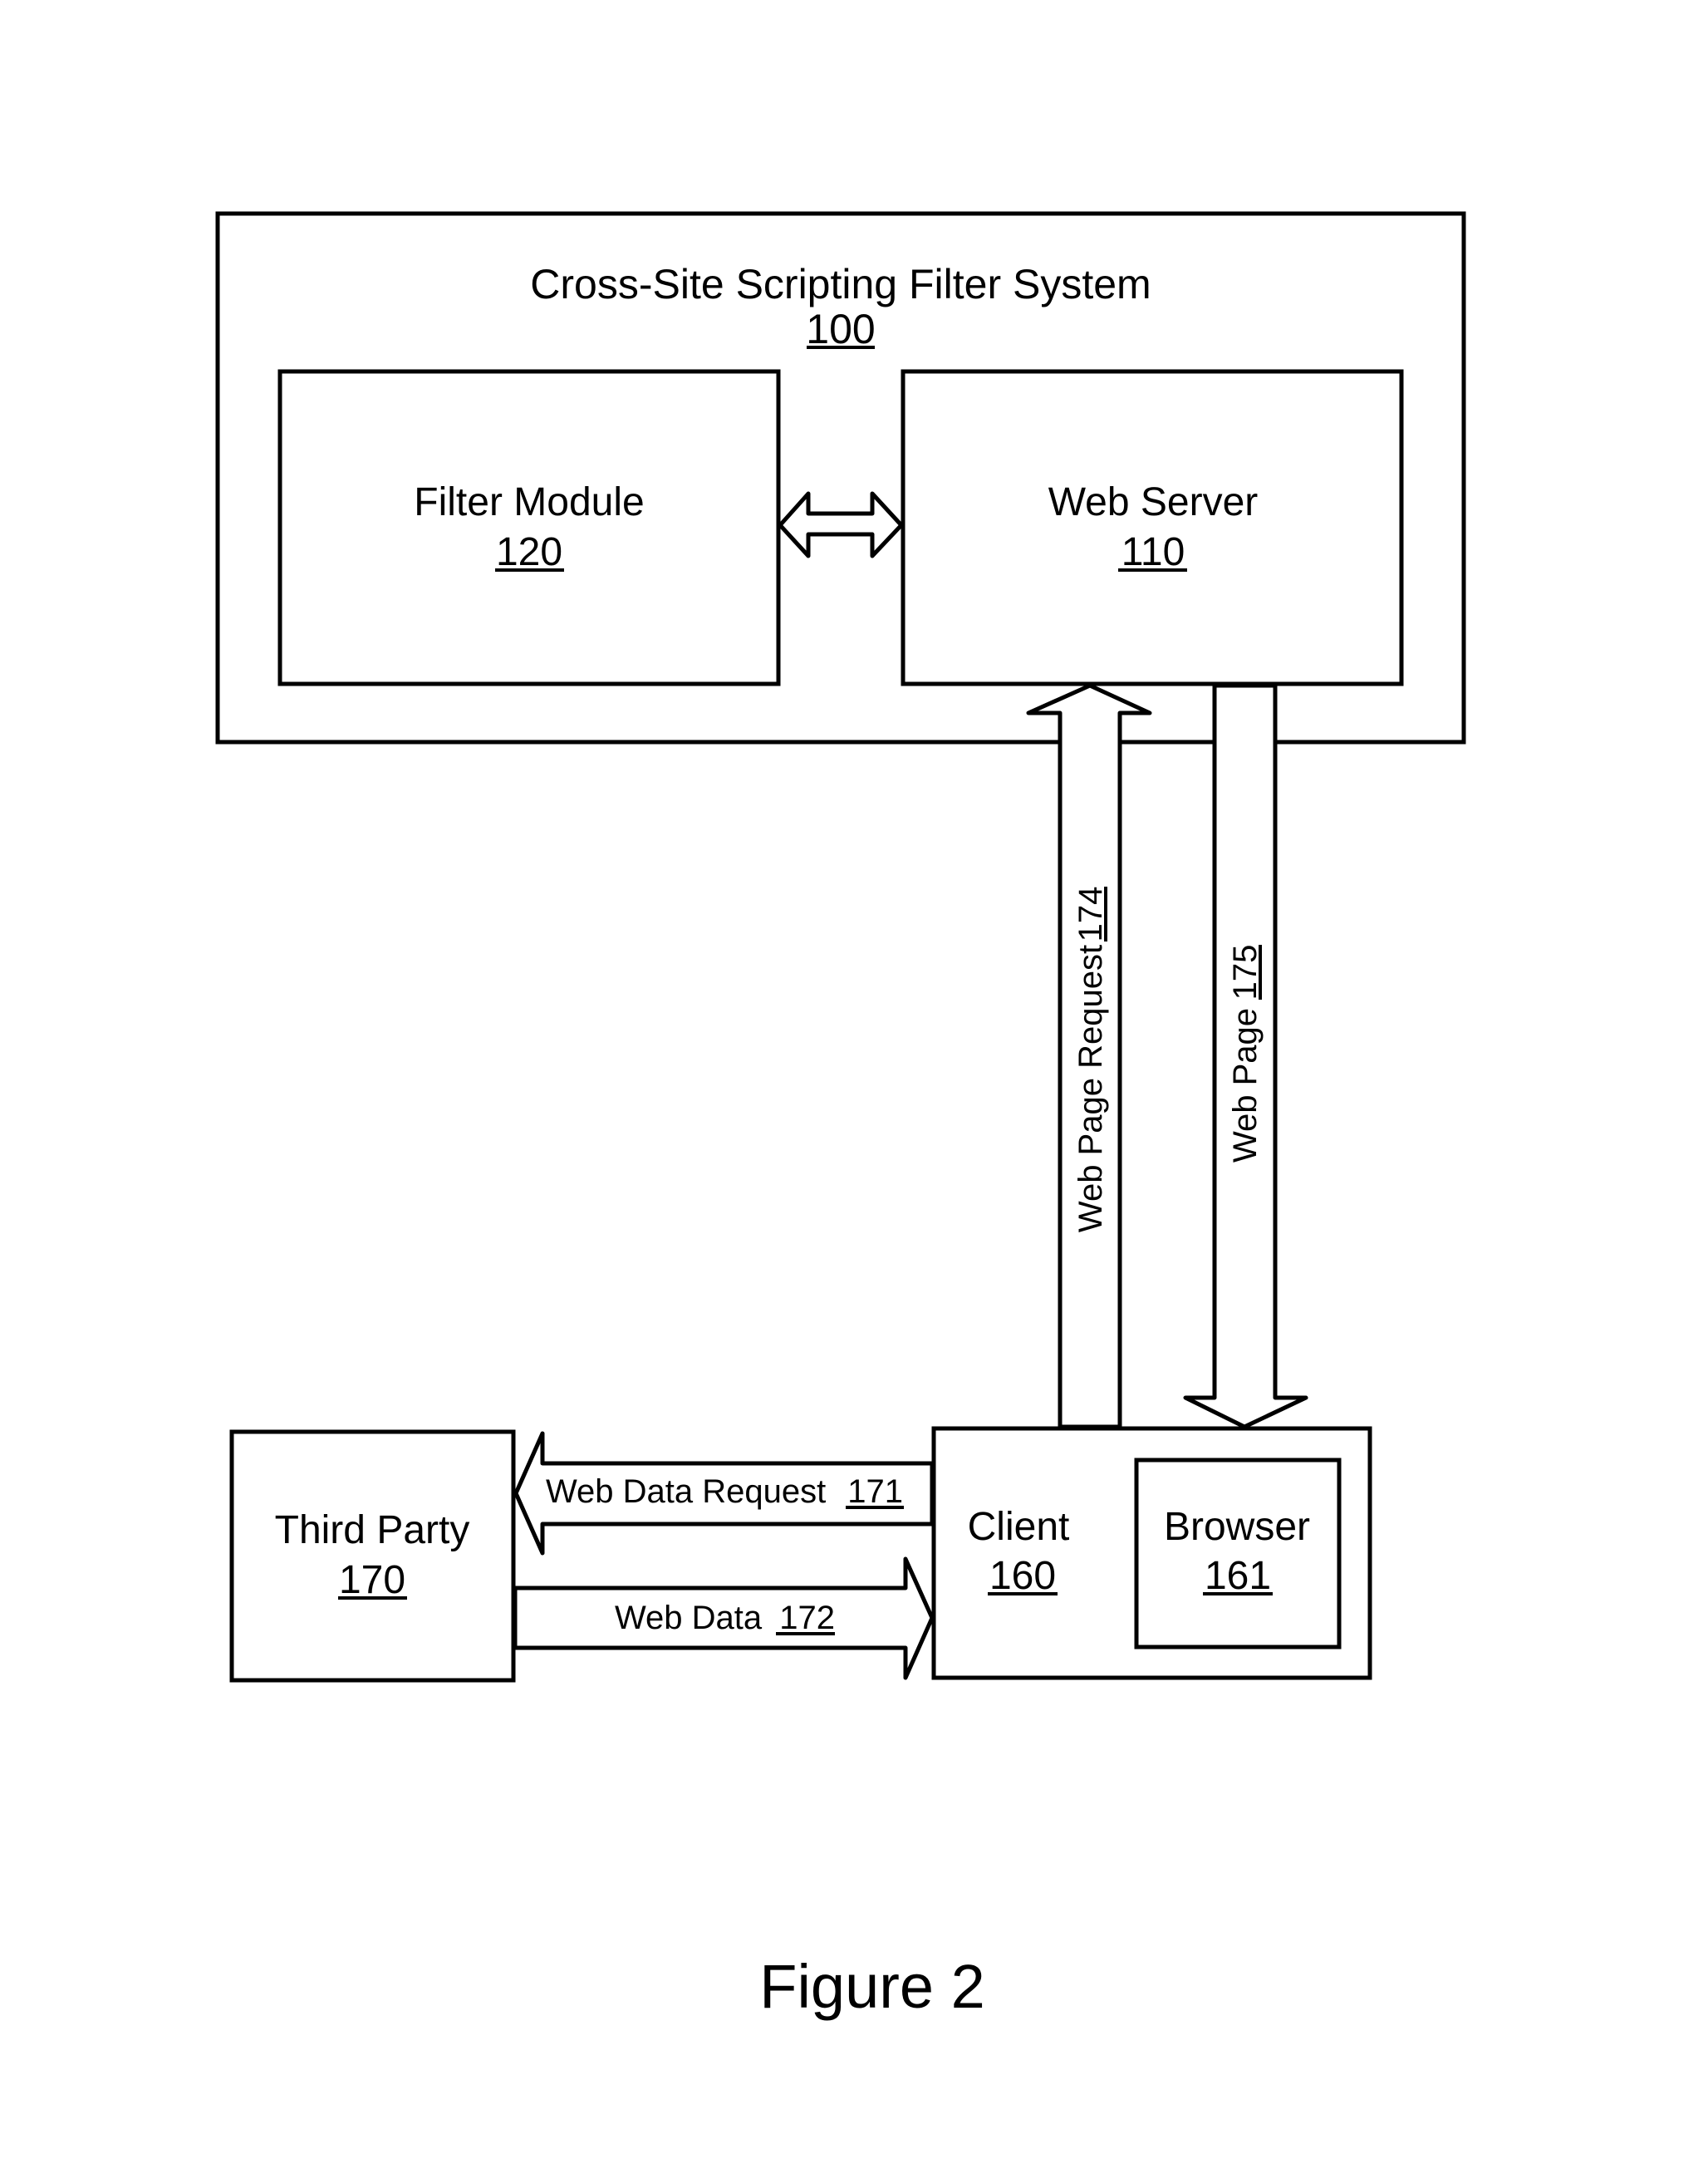 This screenshot has width=1708, height=2178. Describe the element at coordinates (1237, 1527) in the screenshot. I see `browser-label: Browser` at that location.